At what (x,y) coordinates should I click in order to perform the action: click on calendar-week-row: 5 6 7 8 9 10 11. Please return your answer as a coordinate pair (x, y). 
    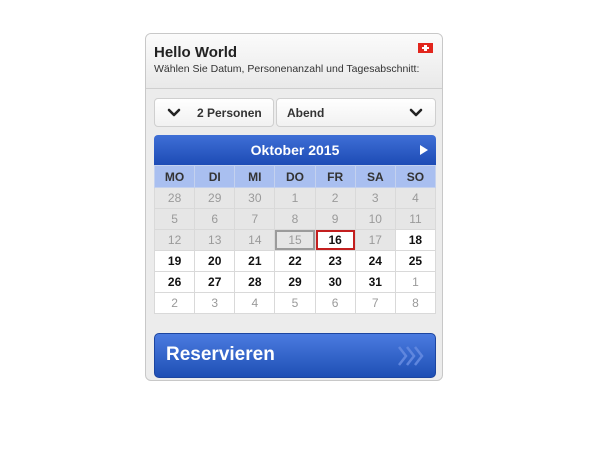
    Looking at the image, I should click on (295, 219).